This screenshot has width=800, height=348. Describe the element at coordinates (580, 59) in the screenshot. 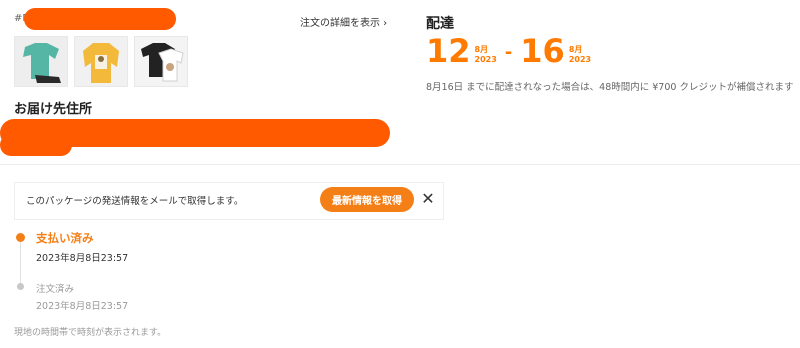

I see `delivery-end-year: 2023` at that location.